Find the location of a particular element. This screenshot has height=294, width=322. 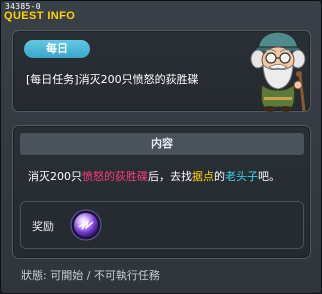

reward-label: 奖励 is located at coordinates (43, 226).